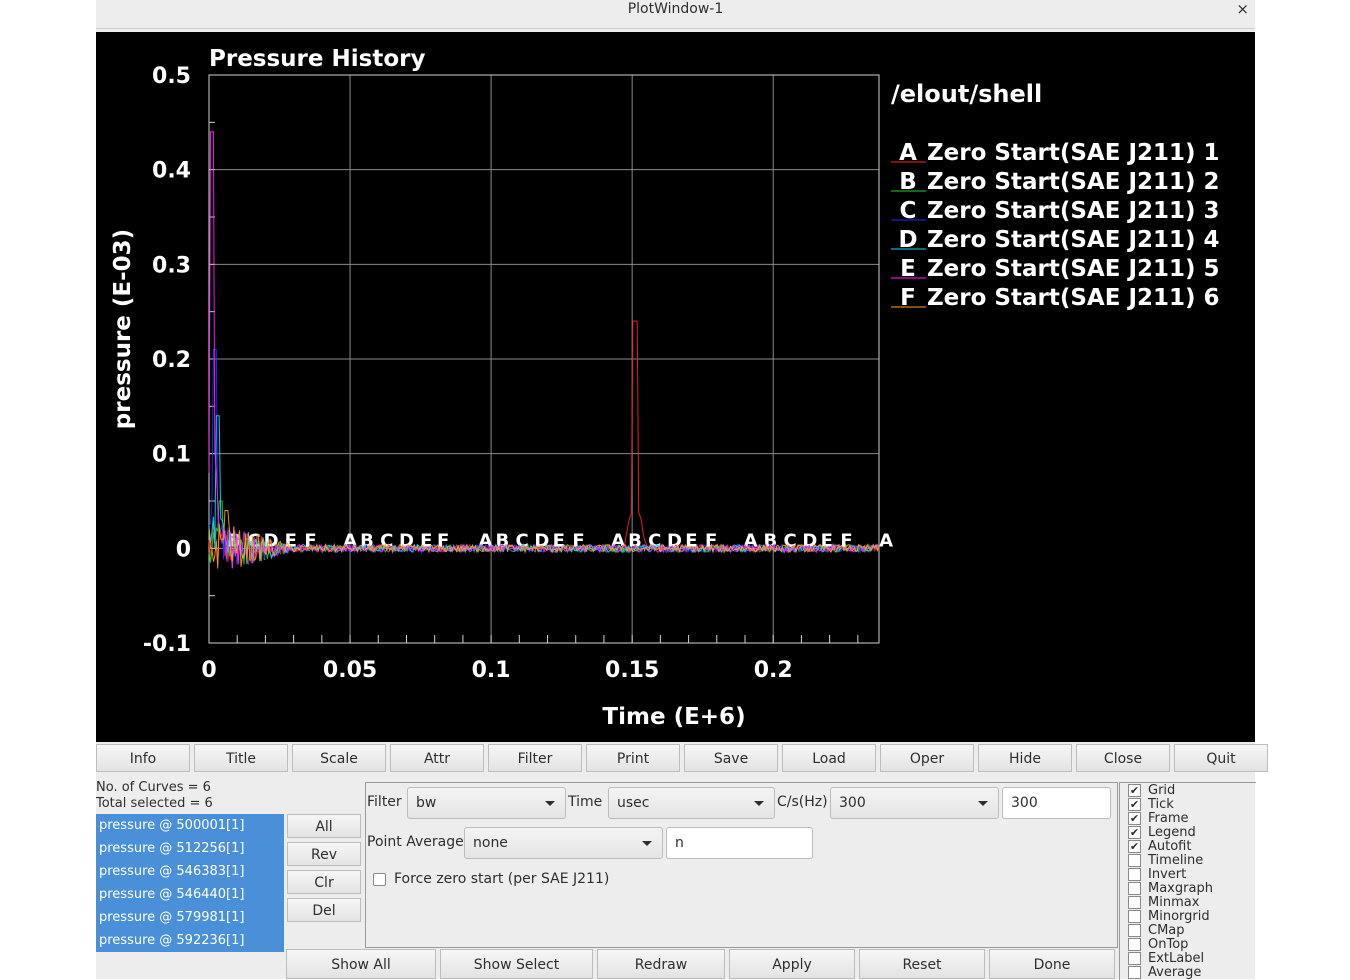 The height and width of the screenshot is (980, 1350). Describe the element at coordinates (153, 787) in the screenshot. I see `curve-count: No. of Curves = 6` at that location.